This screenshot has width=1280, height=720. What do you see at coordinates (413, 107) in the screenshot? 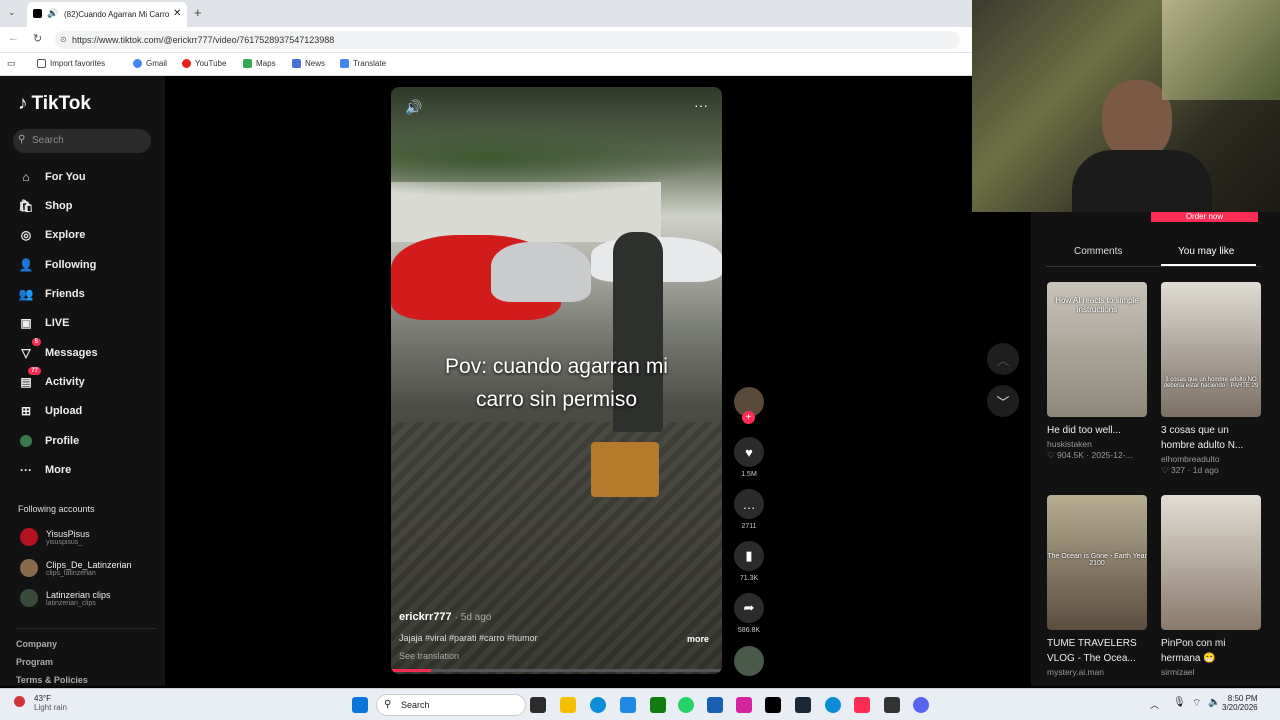
I see `volume-icon: 🔊` at bounding box center [413, 107].